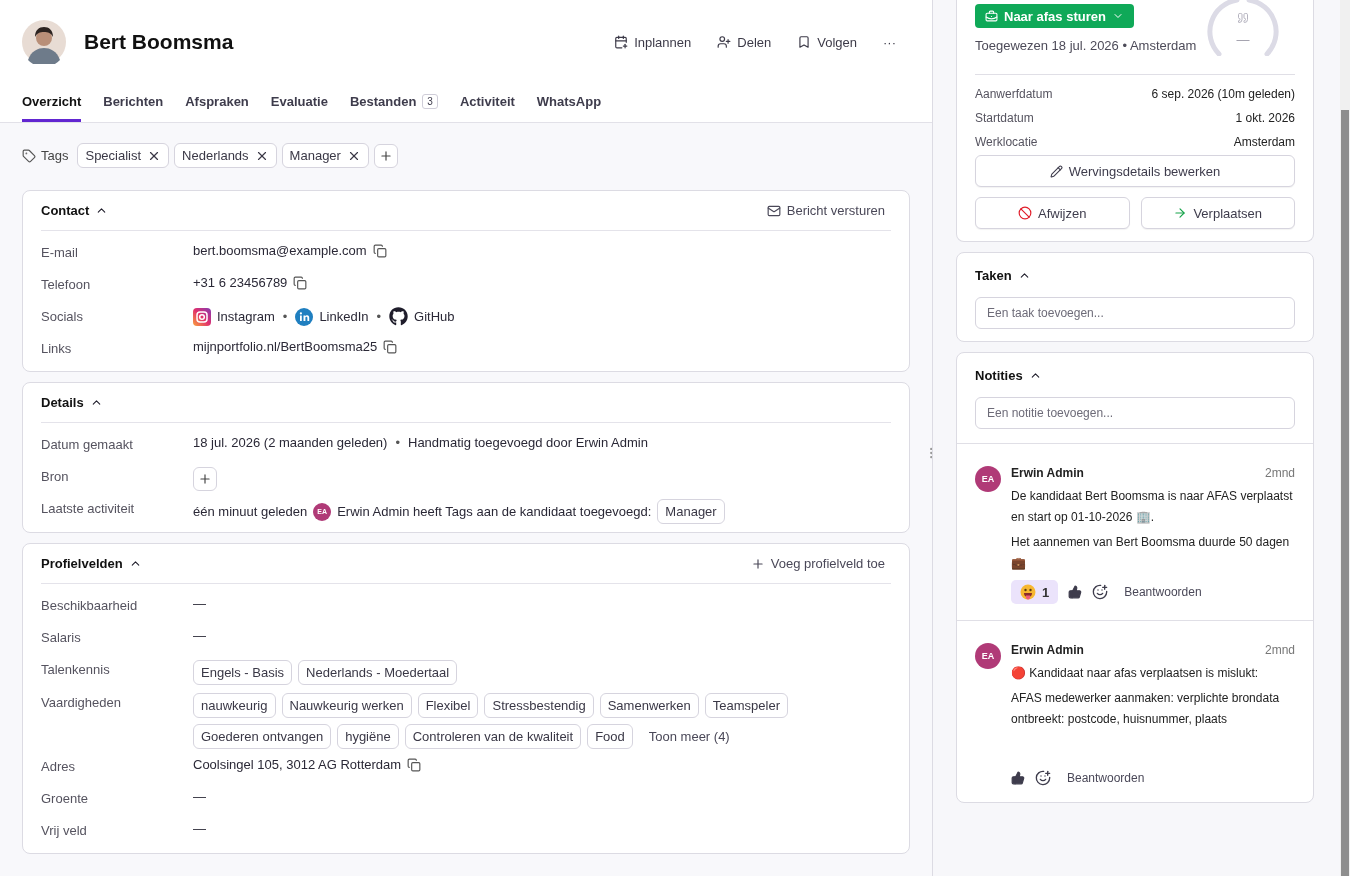 The height and width of the screenshot is (876, 1350). Describe the element at coordinates (81, 702) in the screenshot. I see `field-label: Vaardigheden` at that location.